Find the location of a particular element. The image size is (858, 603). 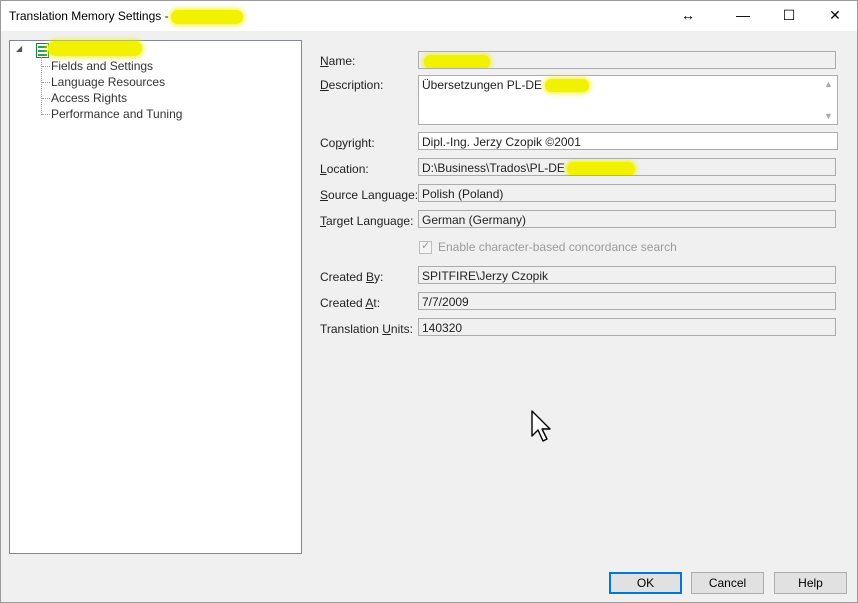

tree-item-performance-and-tuning: Performance and Tuning is located at coordinates (111, 114).